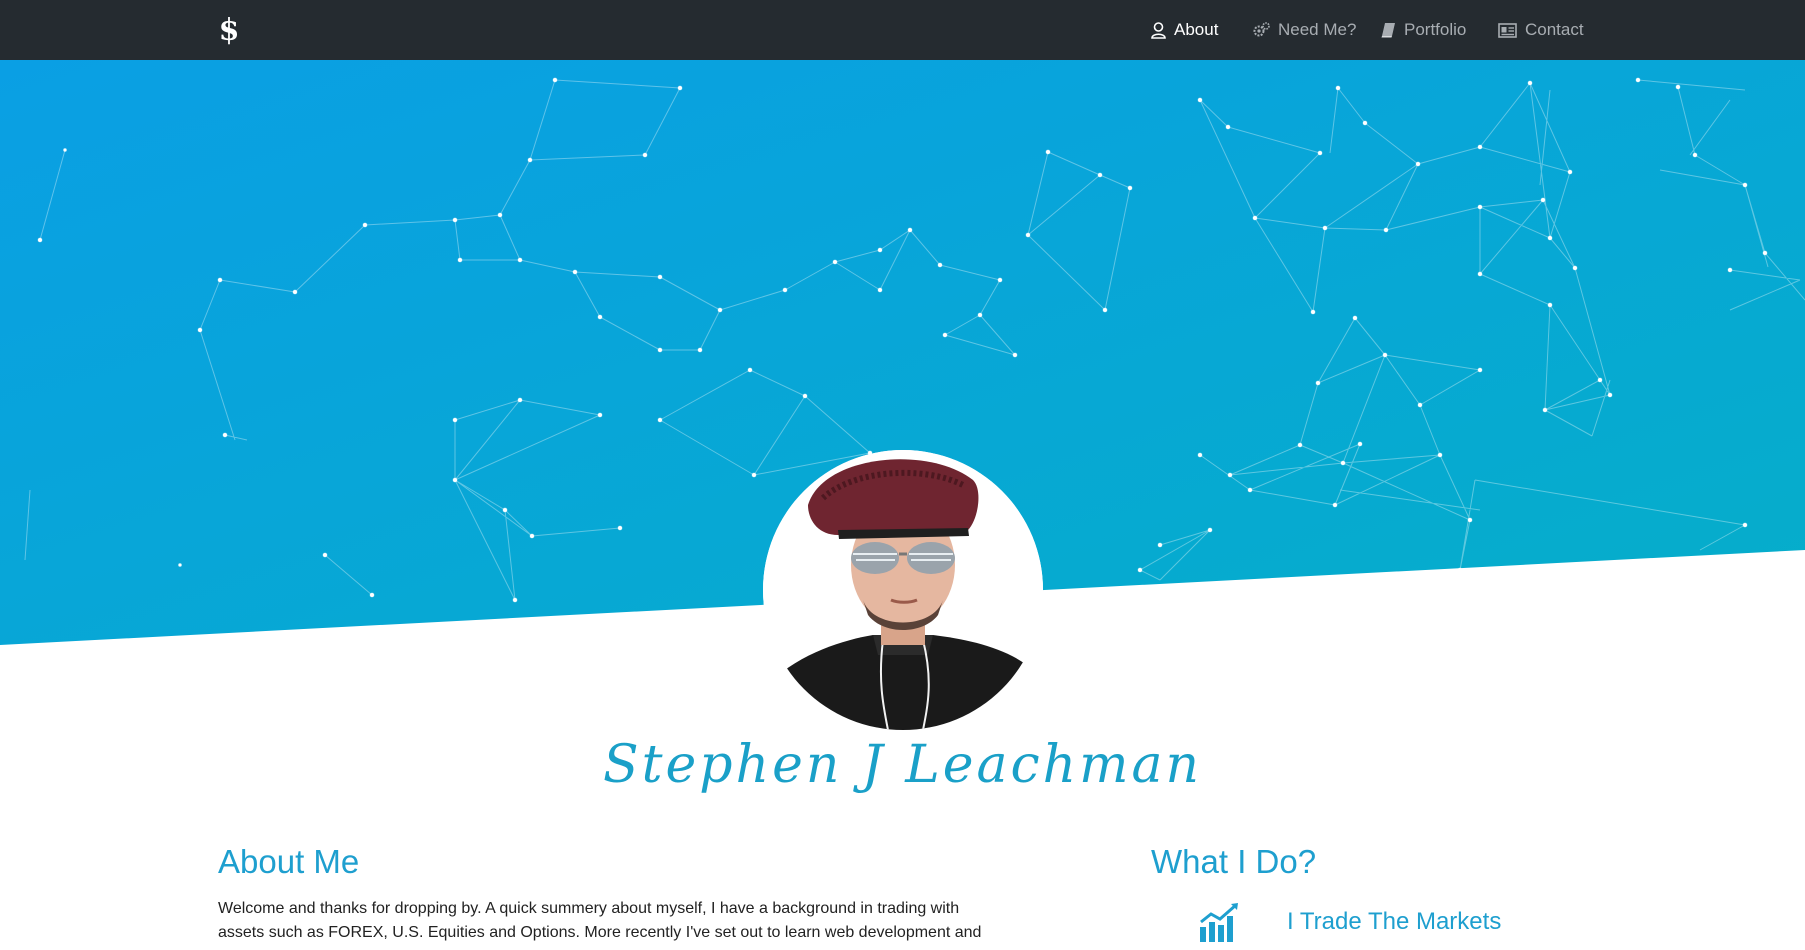 This screenshot has width=1805, height=950. What do you see at coordinates (1507, 30) in the screenshot?
I see `id-card-icon` at bounding box center [1507, 30].